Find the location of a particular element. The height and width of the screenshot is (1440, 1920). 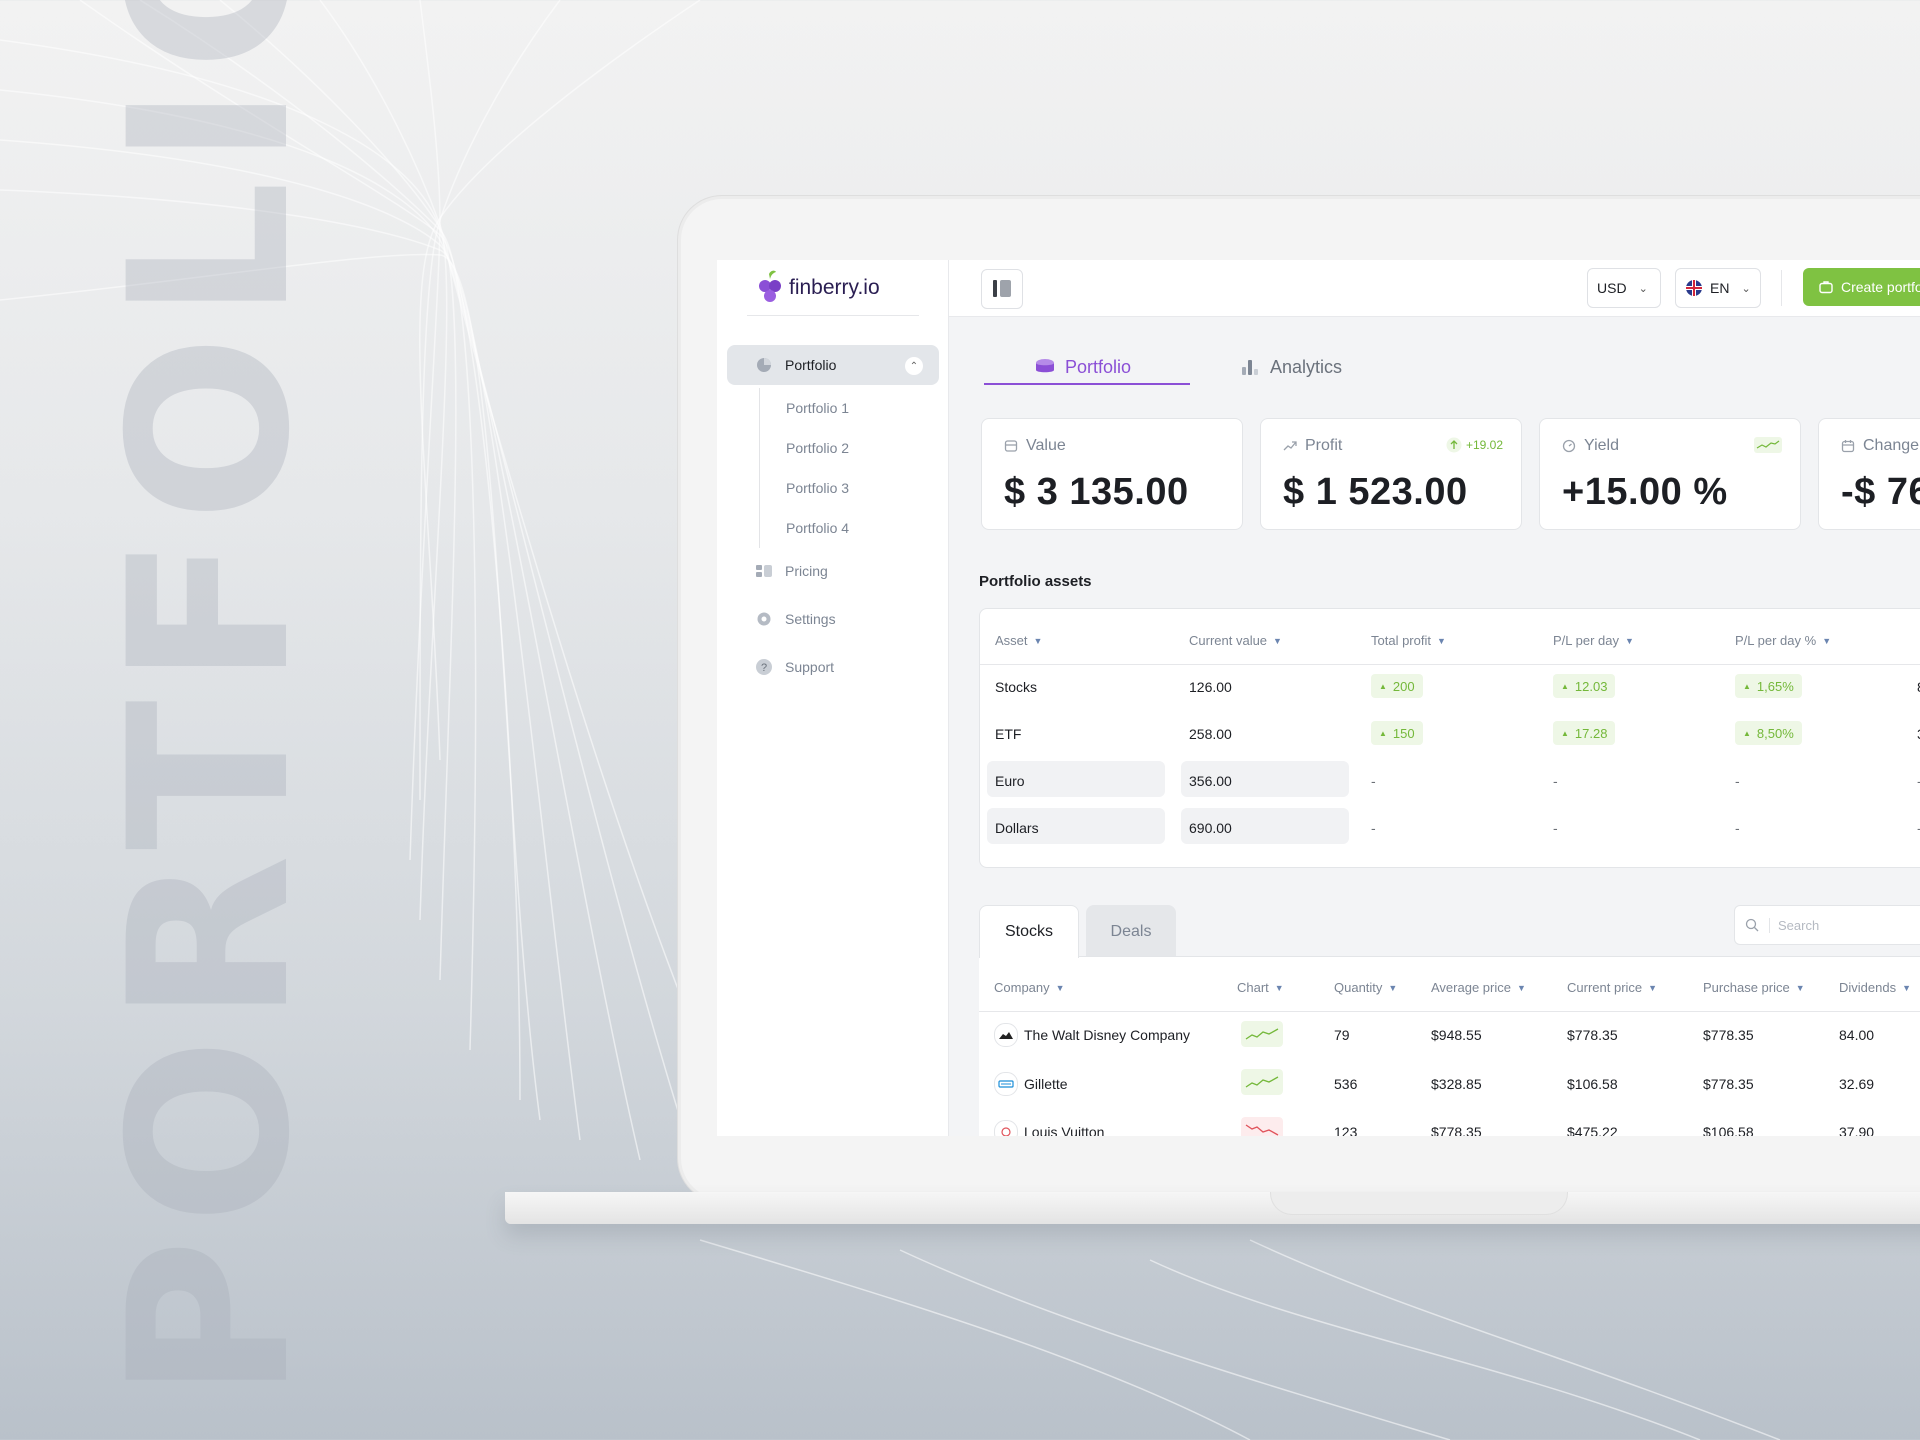

profit-pill: ▲ 150 is located at coordinates (1397, 733).